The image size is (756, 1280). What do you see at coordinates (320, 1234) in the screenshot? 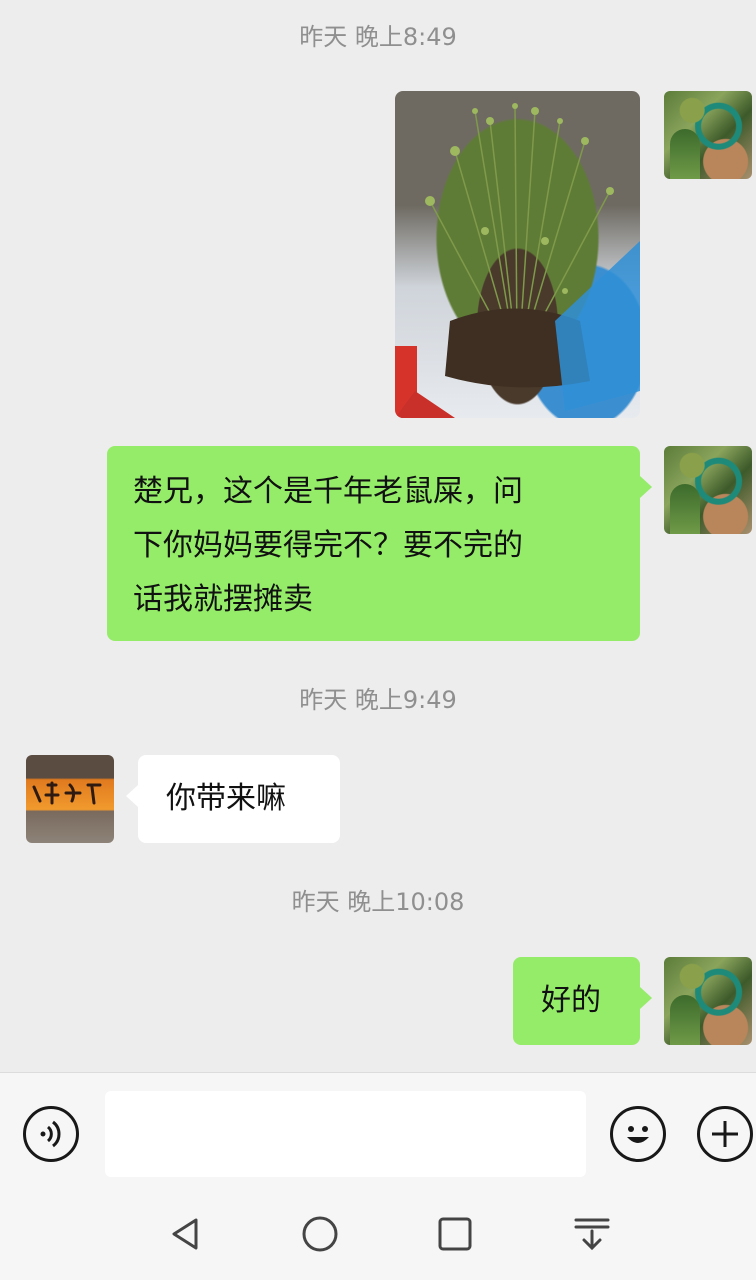
I see `home-circle-icon` at bounding box center [320, 1234].